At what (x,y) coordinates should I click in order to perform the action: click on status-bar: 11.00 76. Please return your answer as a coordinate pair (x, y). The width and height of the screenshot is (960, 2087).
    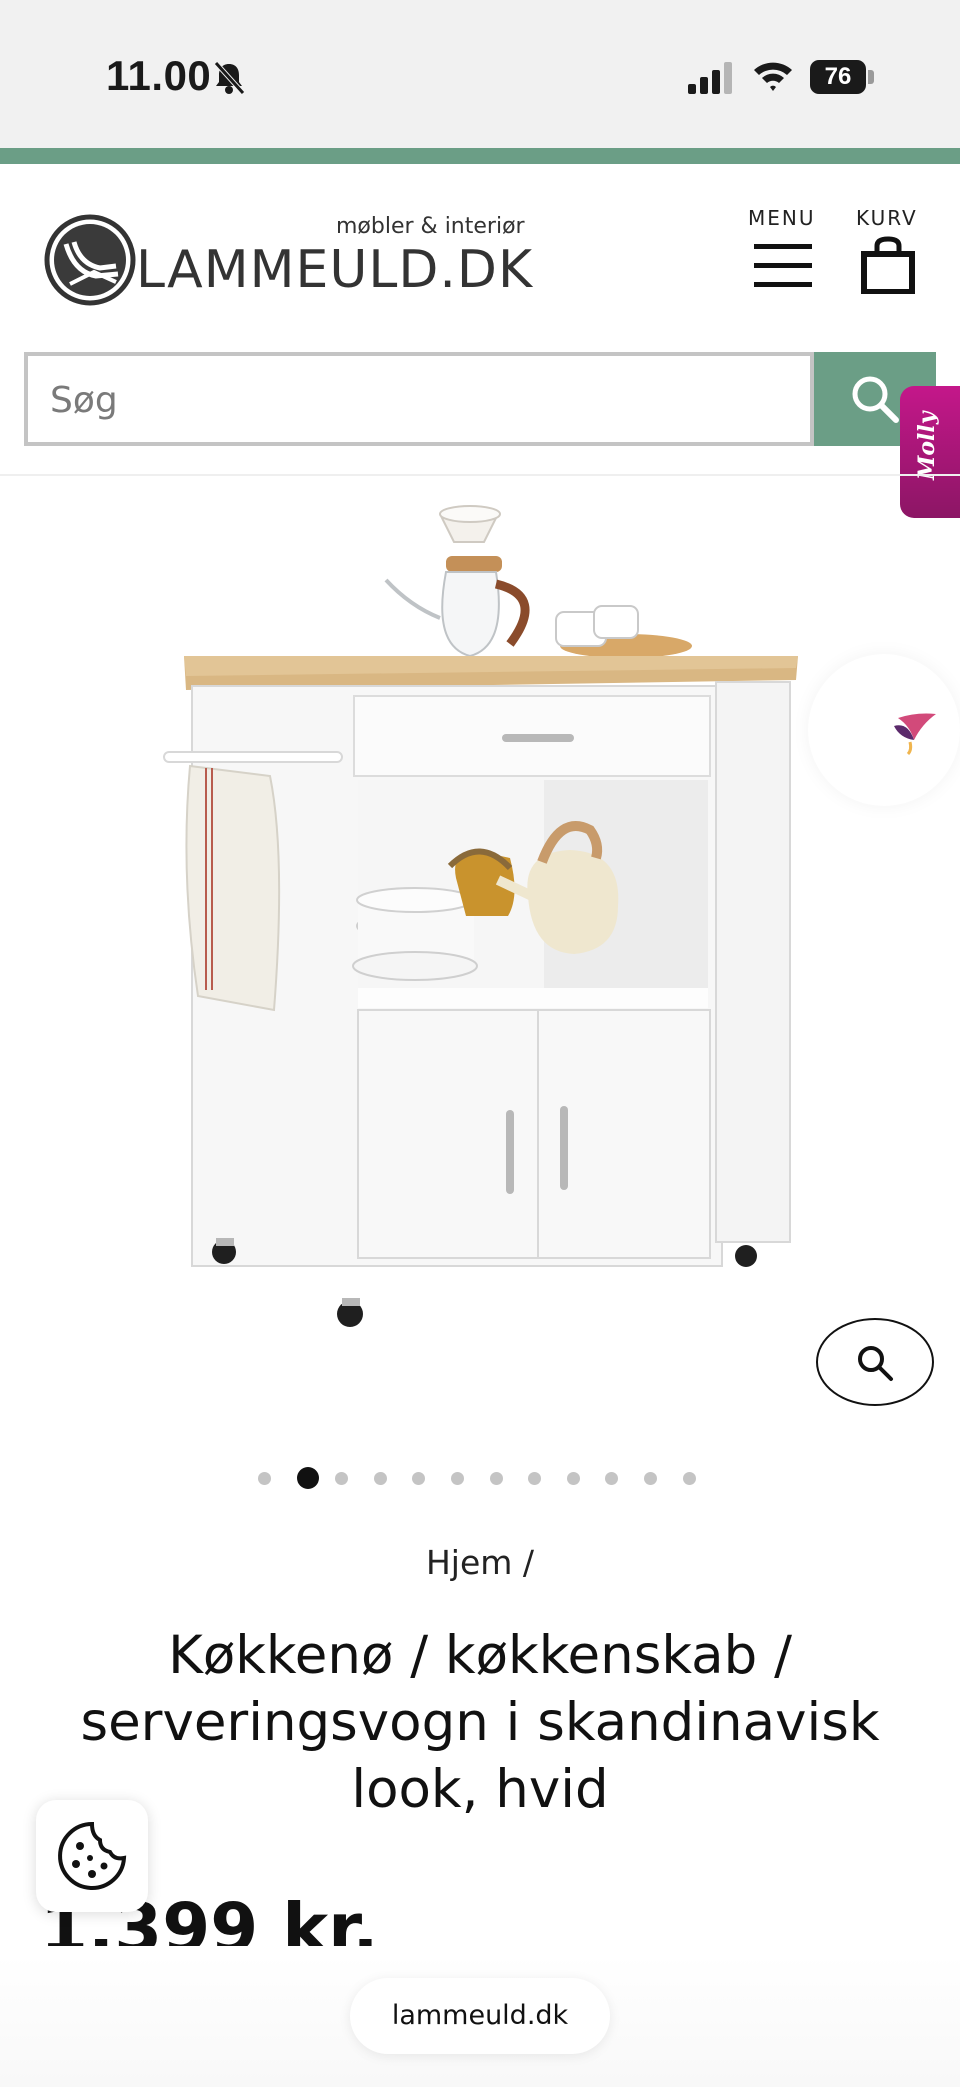
    Looking at the image, I should click on (480, 74).